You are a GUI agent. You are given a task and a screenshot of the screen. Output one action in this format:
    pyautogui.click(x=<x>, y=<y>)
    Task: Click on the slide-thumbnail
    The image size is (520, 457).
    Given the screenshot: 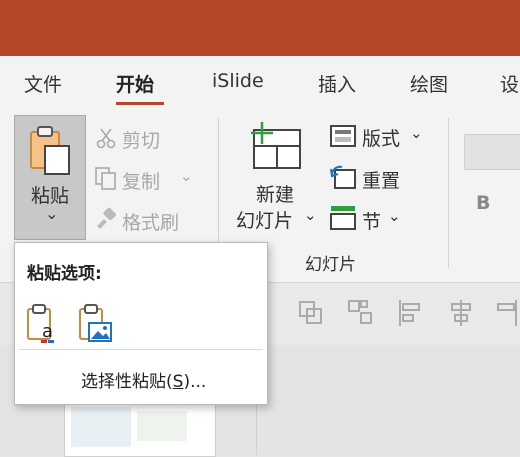 What is the action you would take?
    pyautogui.click(x=140, y=428)
    